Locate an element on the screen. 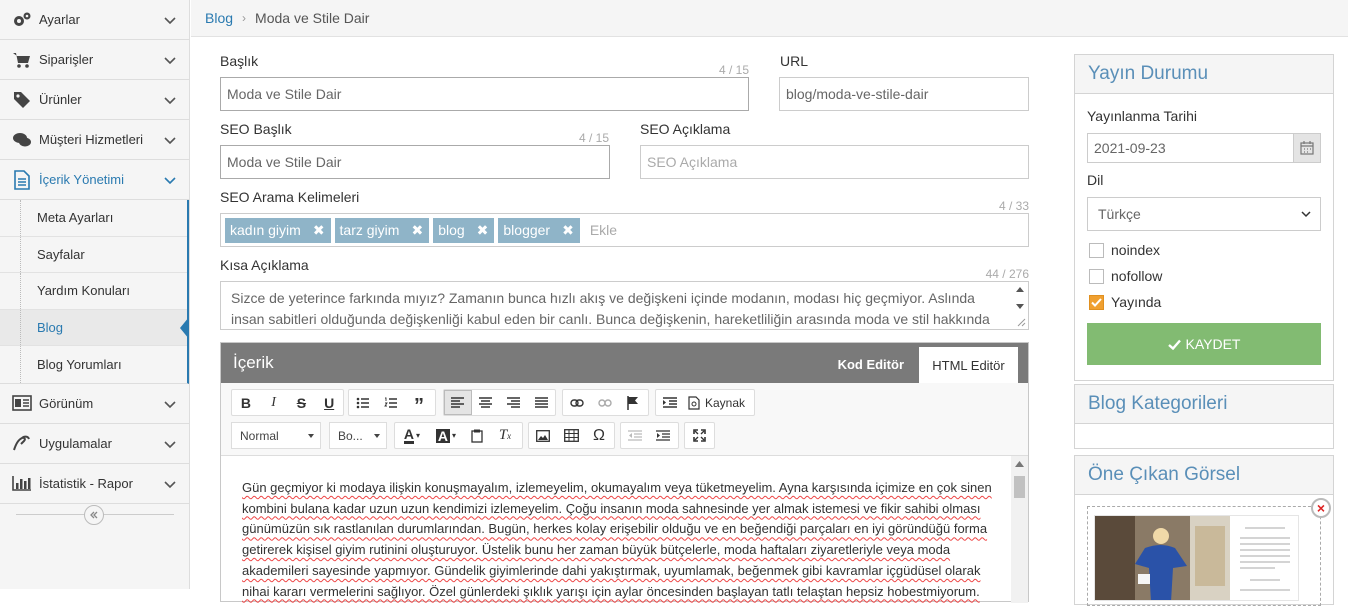 Image resolution: width=1348 pixels, height=606 pixels. double-chevron-left-icon is located at coordinates (94, 515).